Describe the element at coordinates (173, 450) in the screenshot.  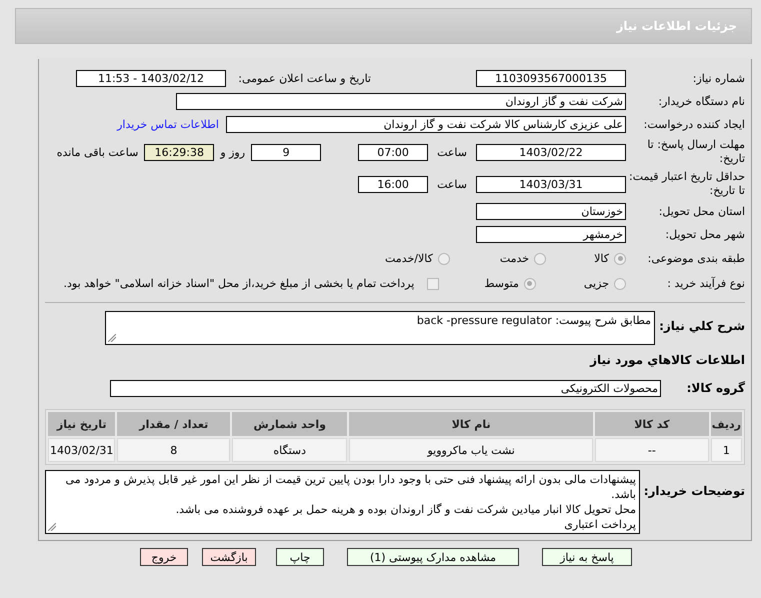
I see `table-cell: 8` at that location.